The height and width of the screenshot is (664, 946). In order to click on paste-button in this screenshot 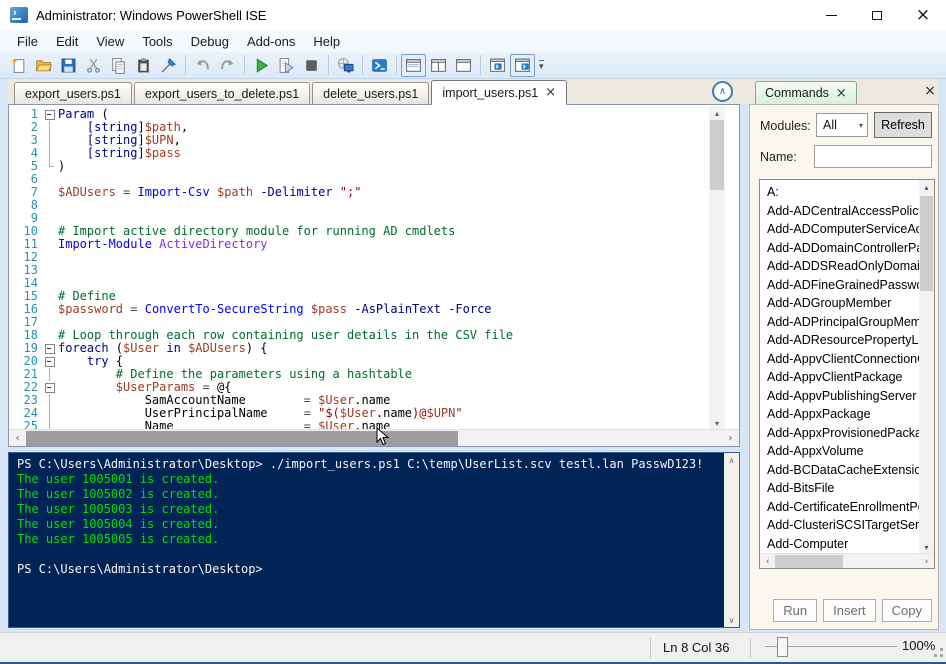, I will do `click(143, 65)`.